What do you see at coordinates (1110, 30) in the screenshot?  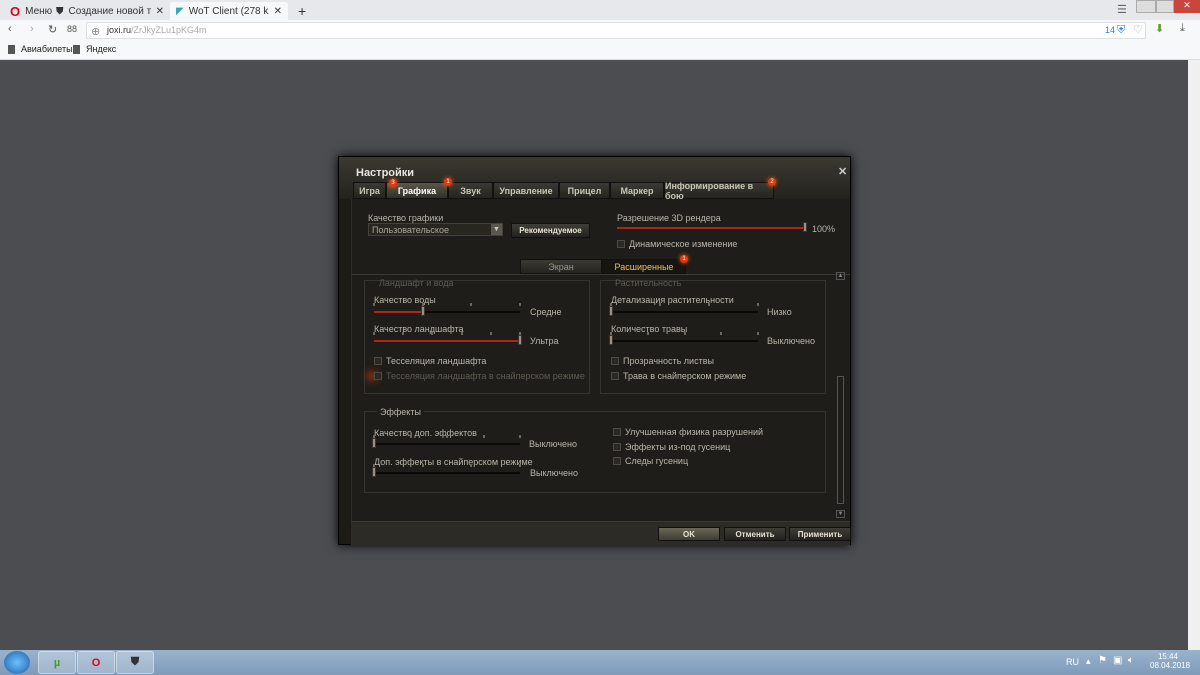 I see `adblock-count: 14` at bounding box center [1110, 30].